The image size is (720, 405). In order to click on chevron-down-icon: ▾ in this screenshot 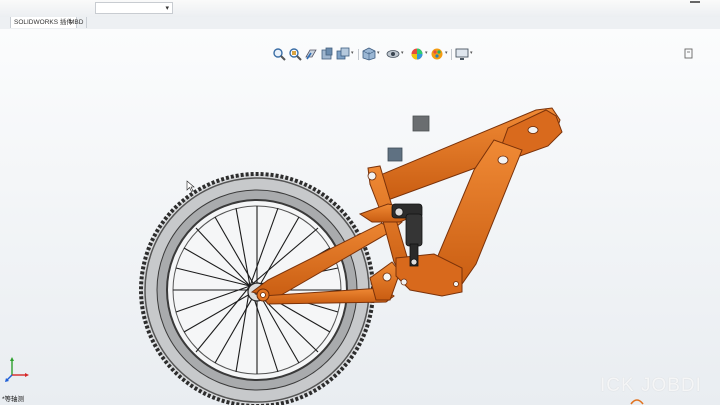, I will do `click(167, 8)`.